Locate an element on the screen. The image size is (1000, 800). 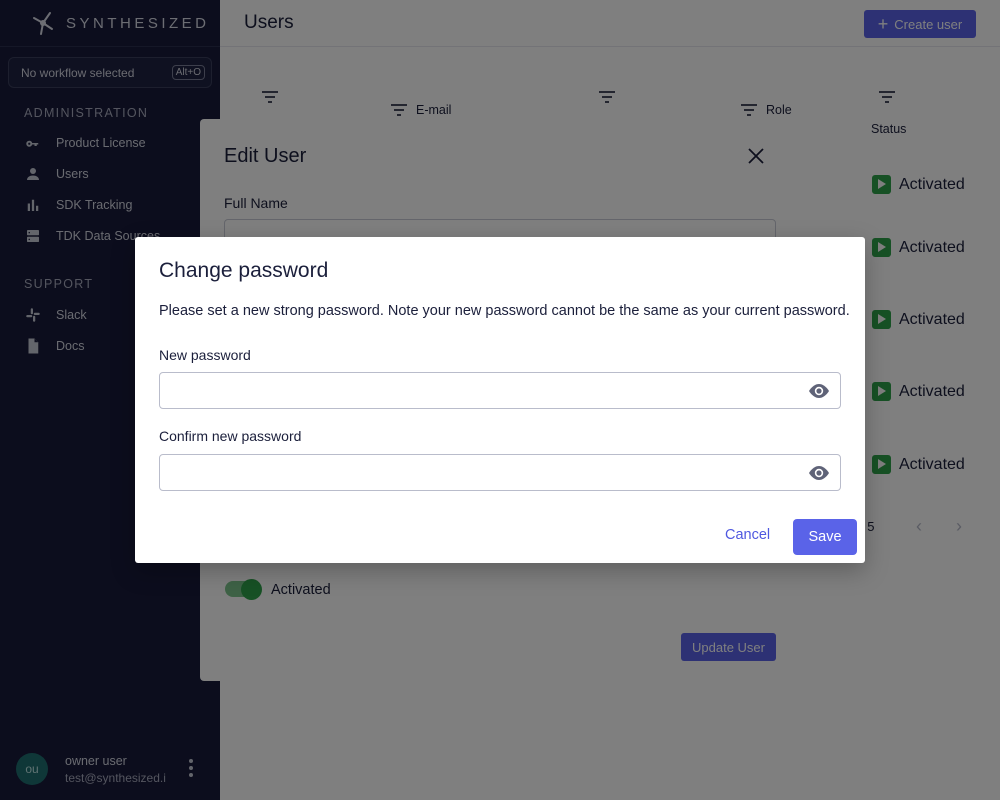
save-button: Save is located at coordinates (825, 537).